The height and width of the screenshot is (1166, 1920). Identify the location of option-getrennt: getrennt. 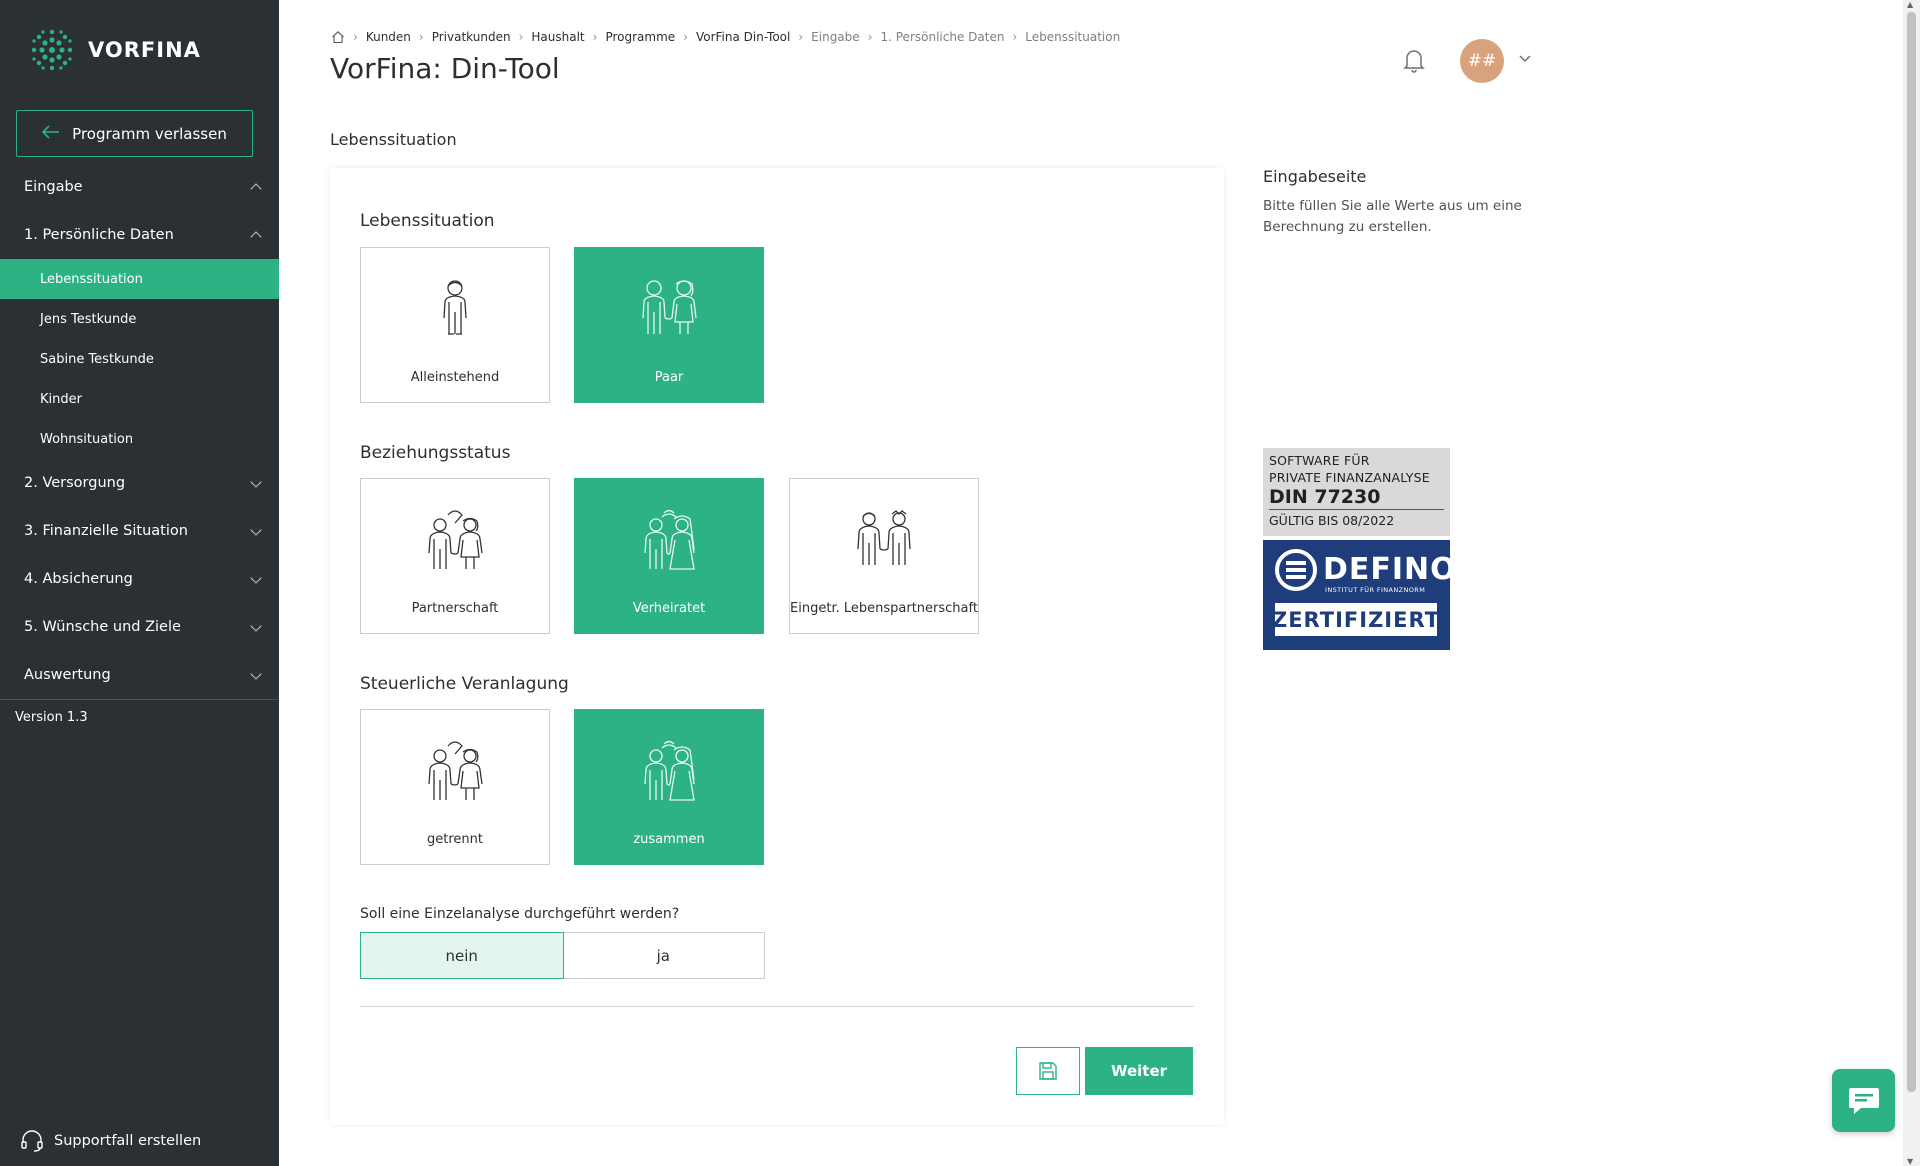
(455, 787).